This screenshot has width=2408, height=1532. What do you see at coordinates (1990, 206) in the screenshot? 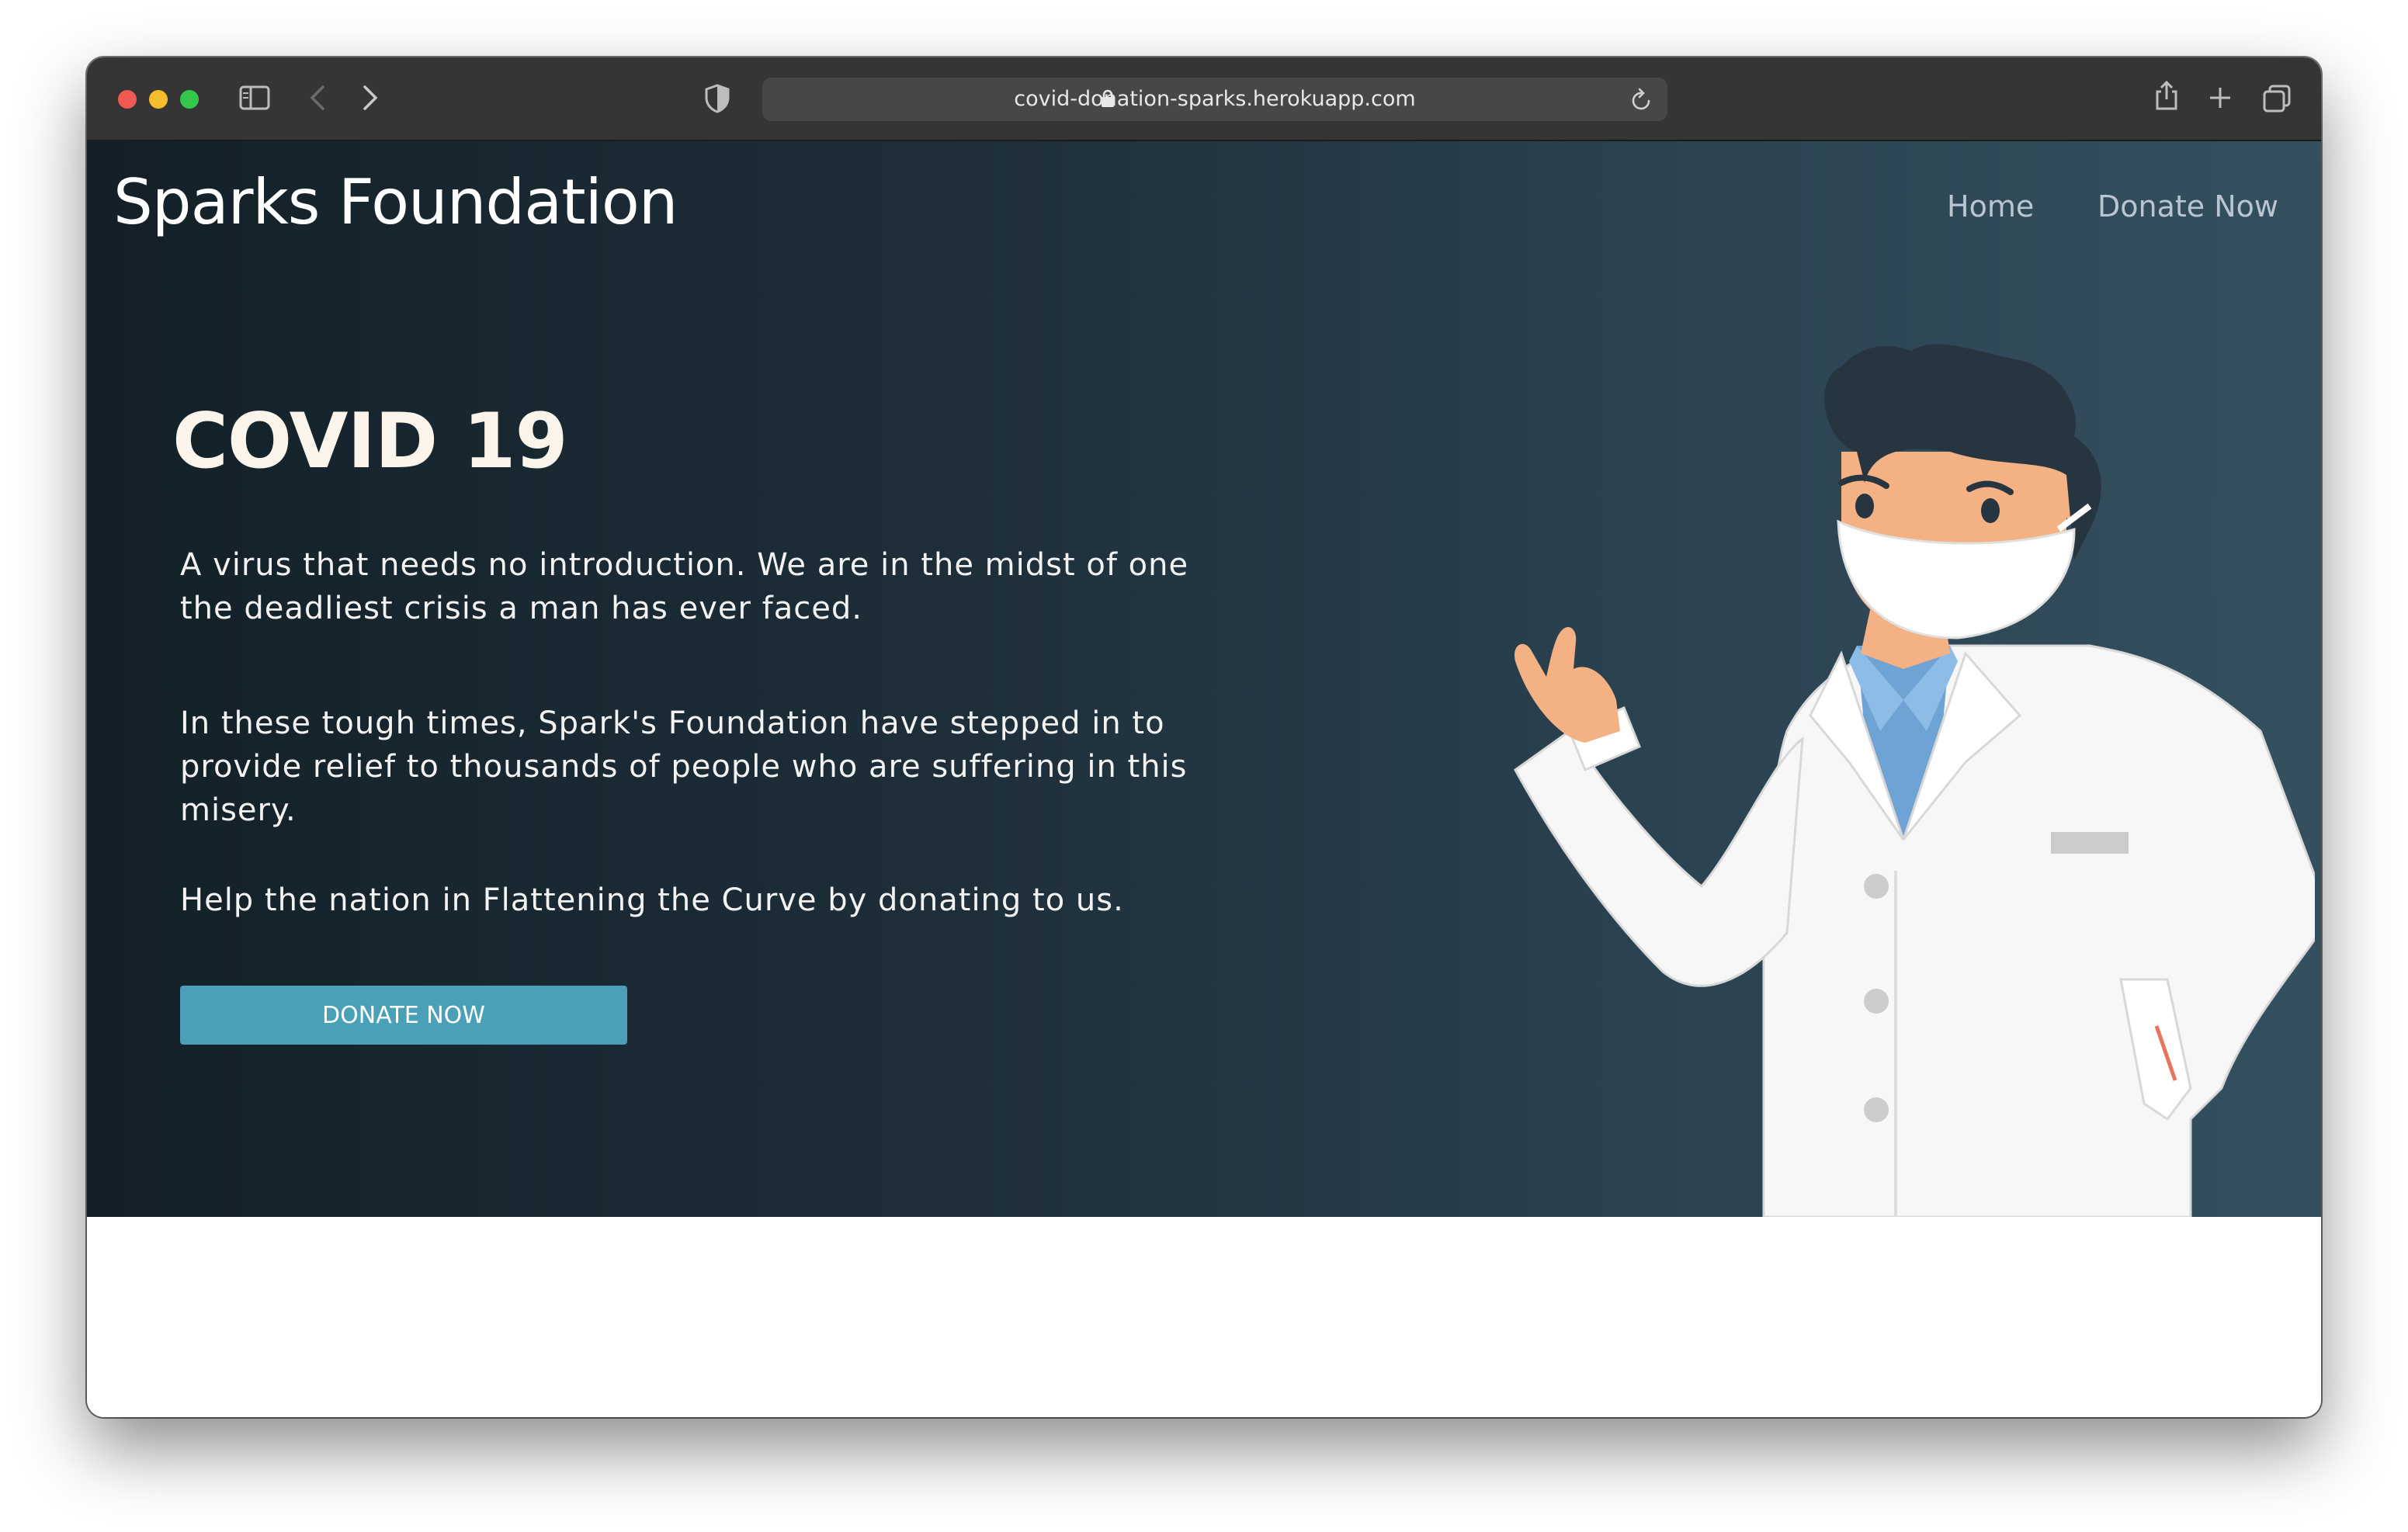
I see `nav-home-link: Home` at bounding box center [1990, 206].